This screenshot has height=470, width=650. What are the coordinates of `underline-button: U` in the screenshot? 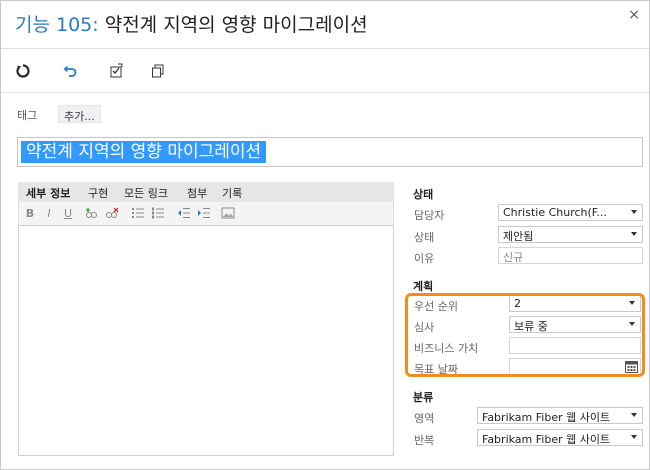 It's located at (68, 213).